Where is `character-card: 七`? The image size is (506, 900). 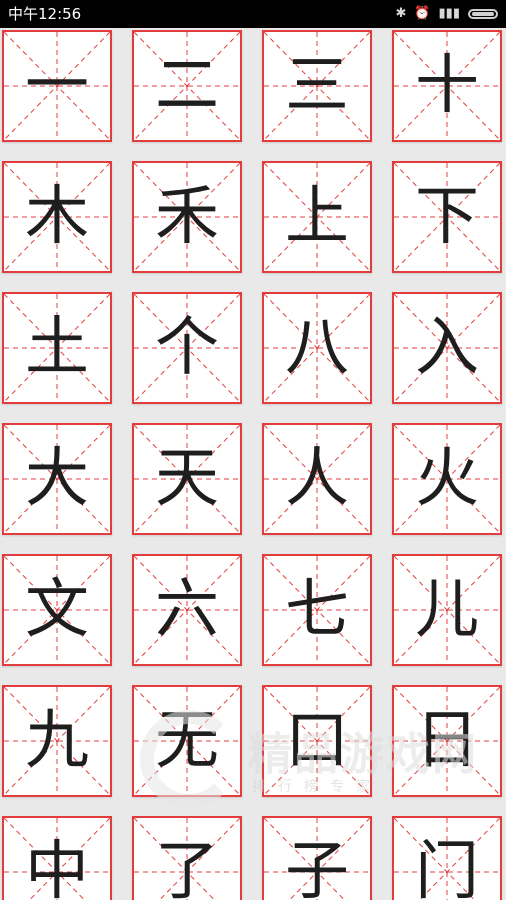 character-card: 七 is located at coordinates (317, 610).